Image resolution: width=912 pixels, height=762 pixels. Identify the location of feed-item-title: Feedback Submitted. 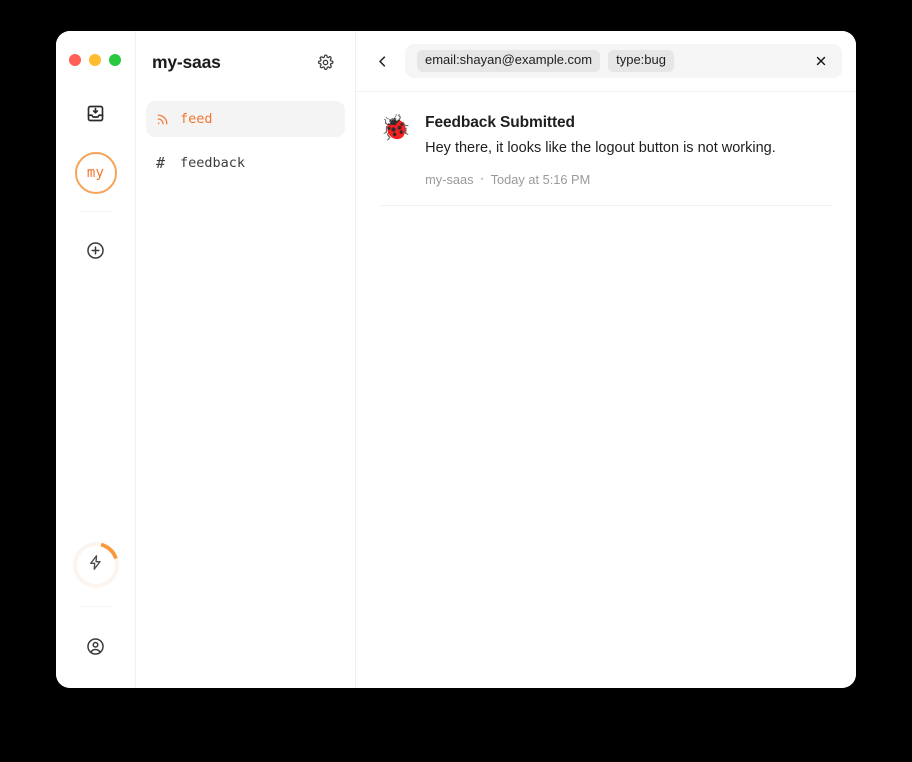
(500, 122).